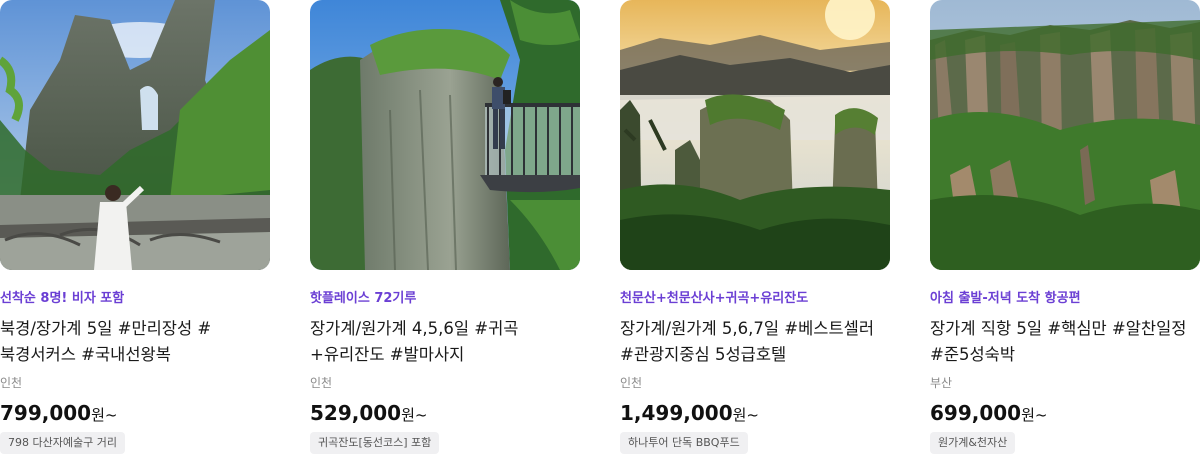  What do you see at coordinates (62, 298) in the screenshot?
I see `product-tagline: 선착순 8명! 비자 포함` at bounding box center [62, 298].